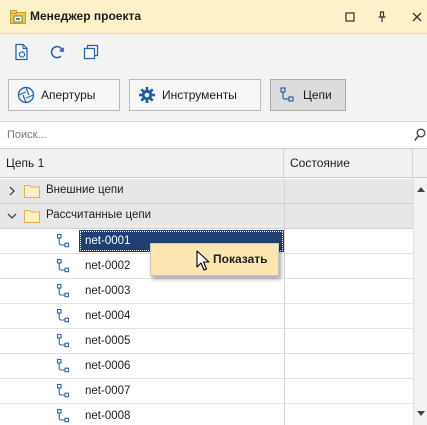 The height and width of the screenshot is (425, 427). What do you see at coordinates (181, 291) in the screenshot?
I see `net-label: net-0003` at bounding box center [181, 291].